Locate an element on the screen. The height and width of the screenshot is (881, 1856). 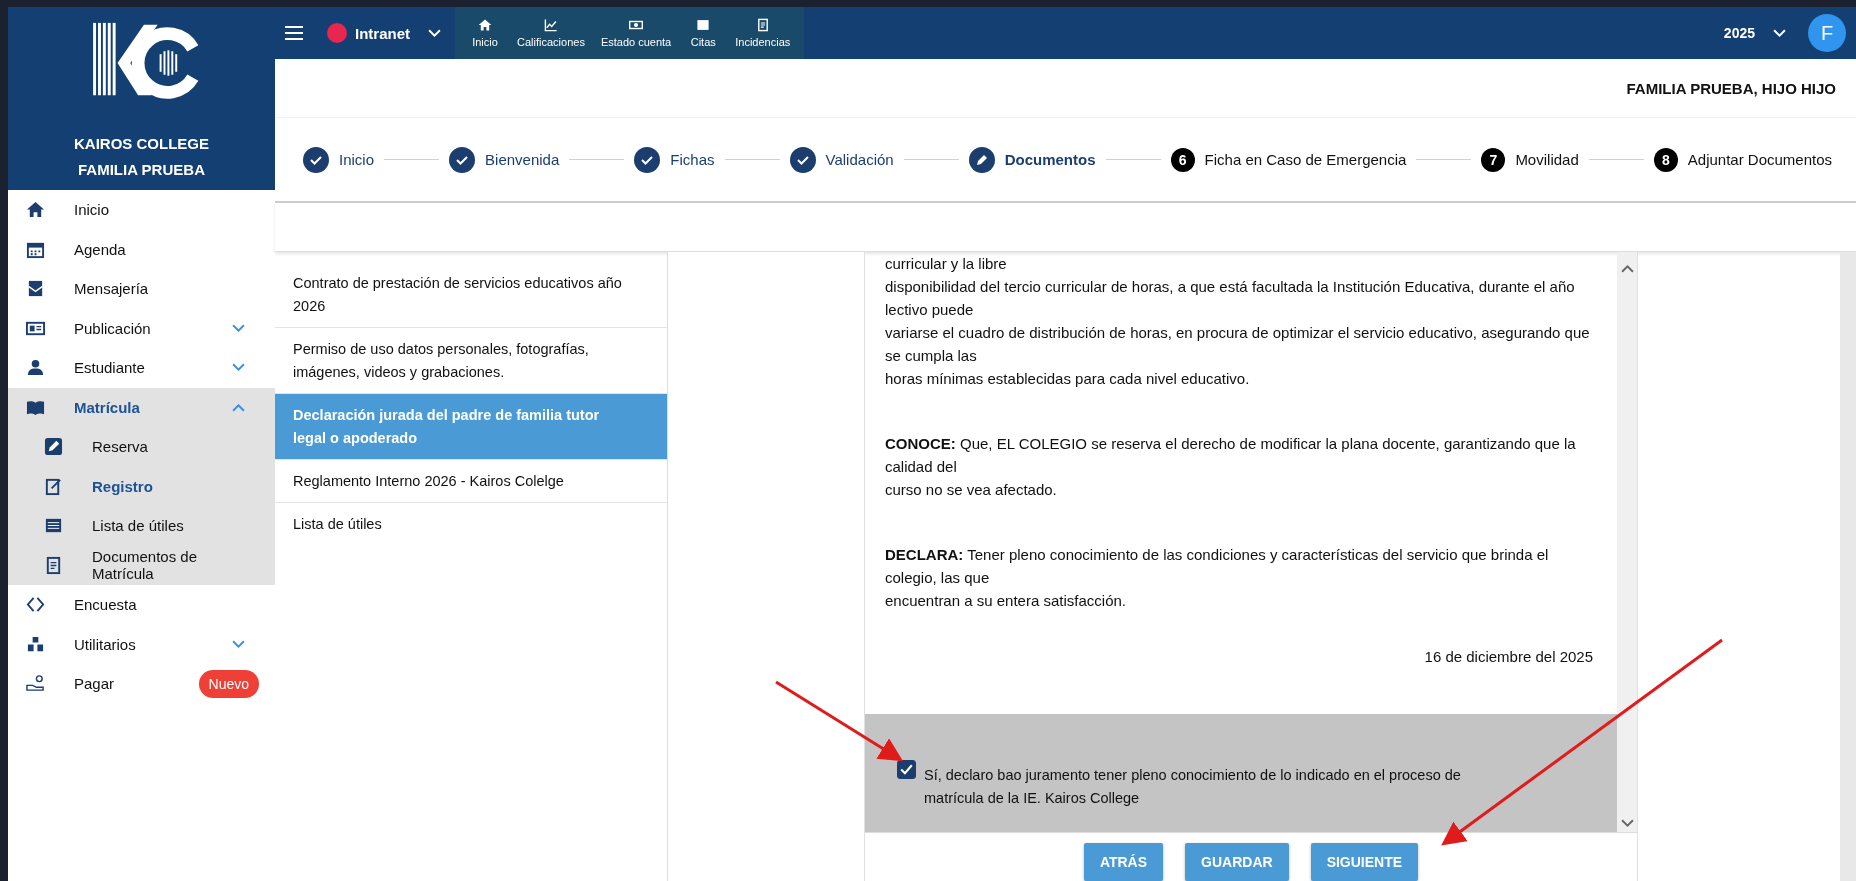
nav-tab: Estado cuenta is located at coordinates (636, 33).